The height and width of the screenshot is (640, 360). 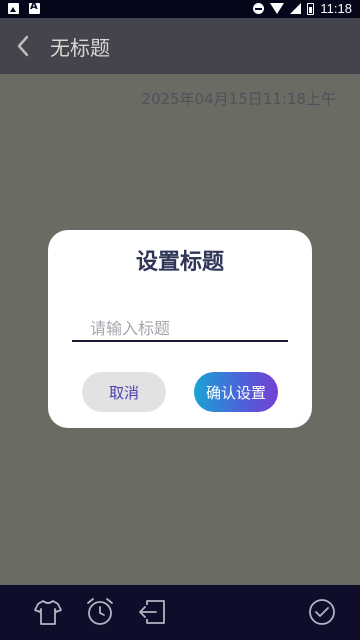 I want to click on status-bar: 11:18, so click(x=180, y=9).